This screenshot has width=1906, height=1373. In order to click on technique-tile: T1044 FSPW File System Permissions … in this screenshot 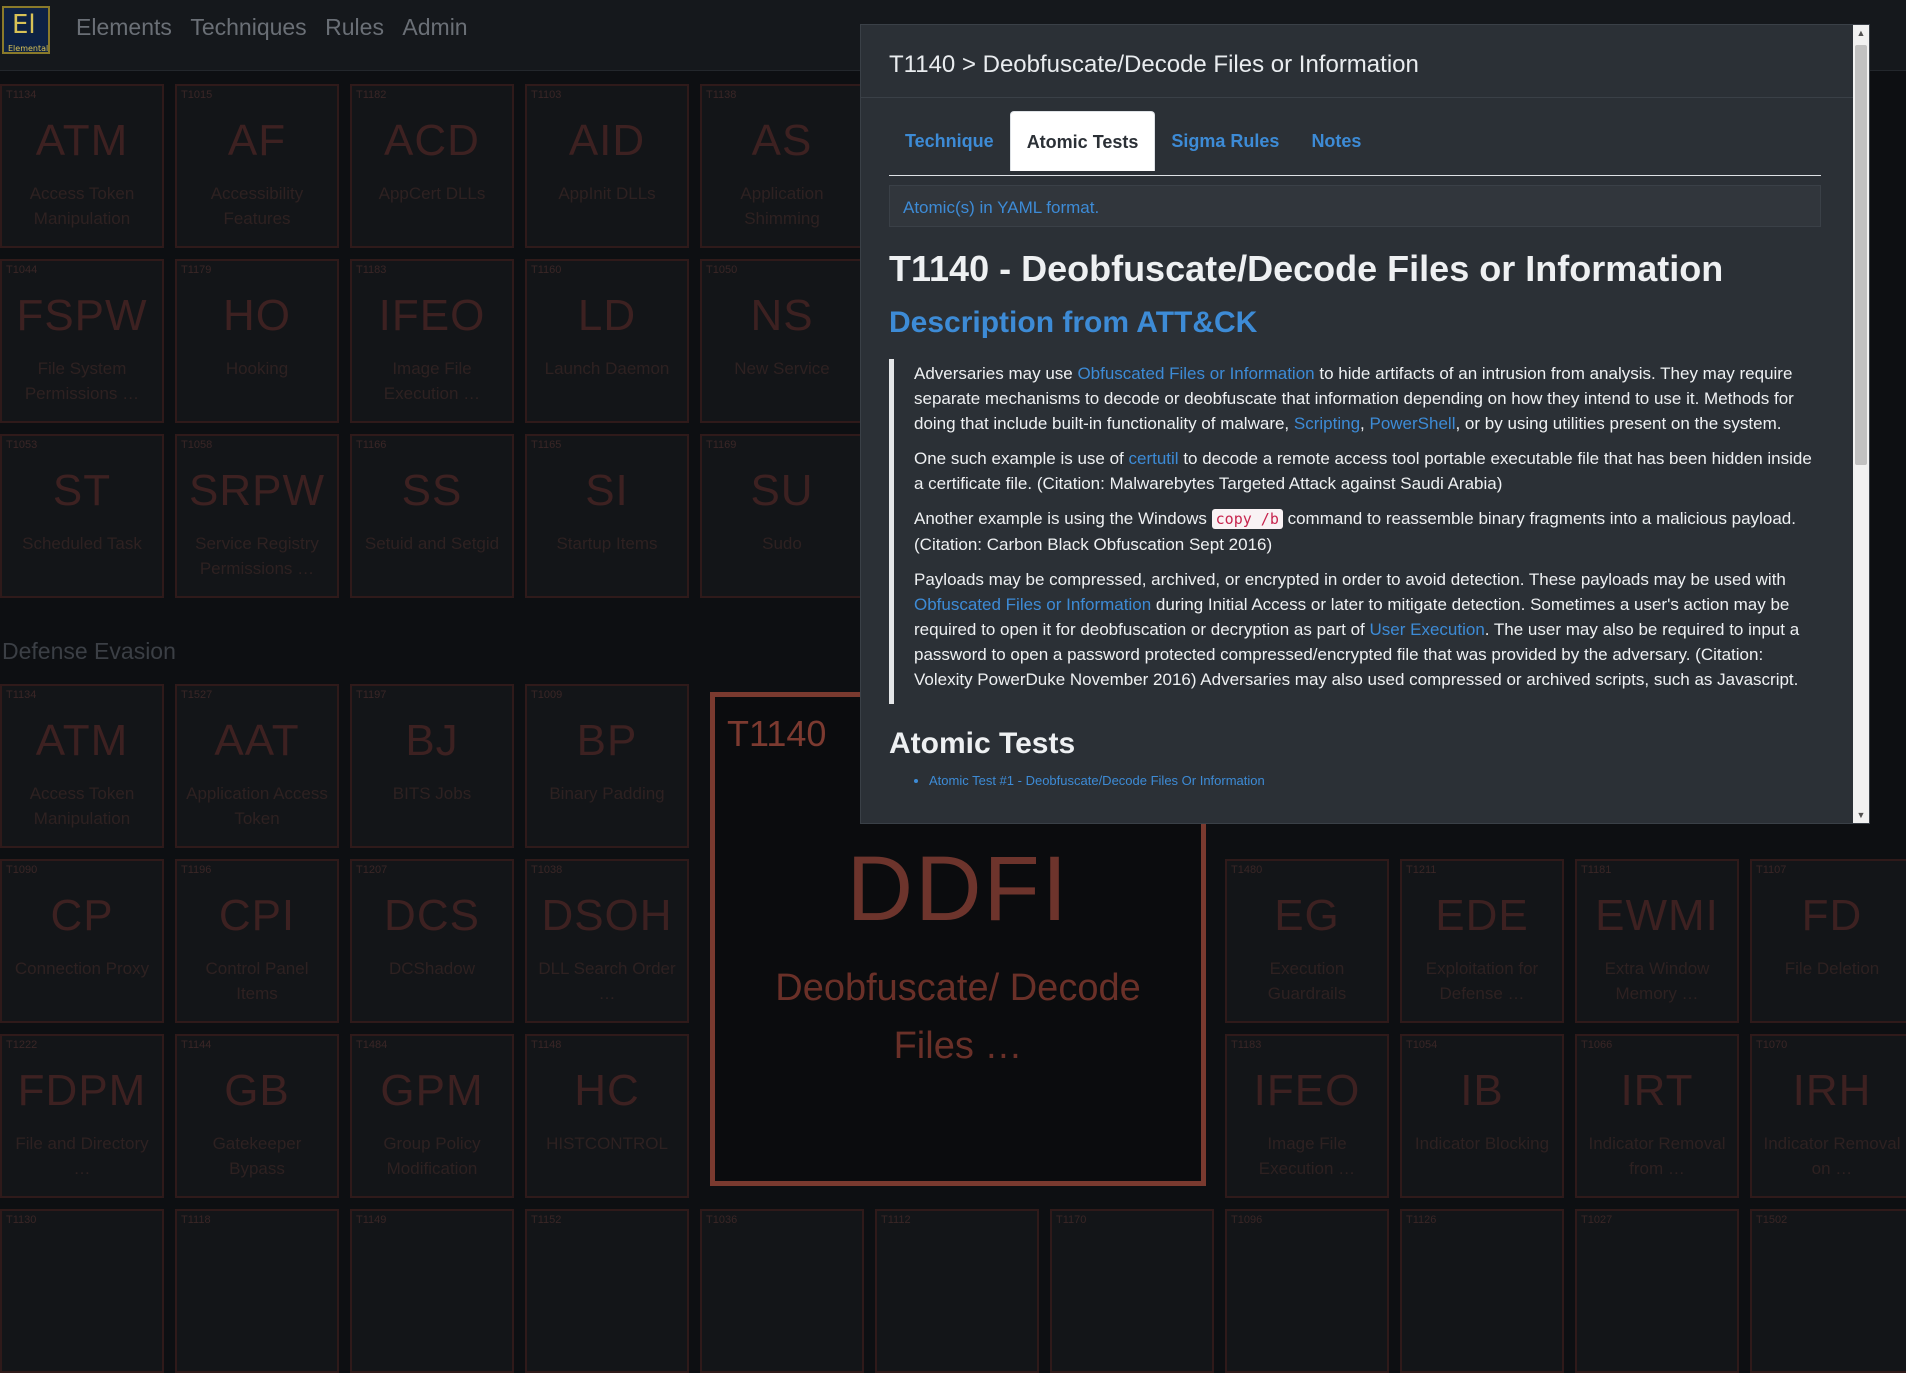, I will do `click(82, 341)`.